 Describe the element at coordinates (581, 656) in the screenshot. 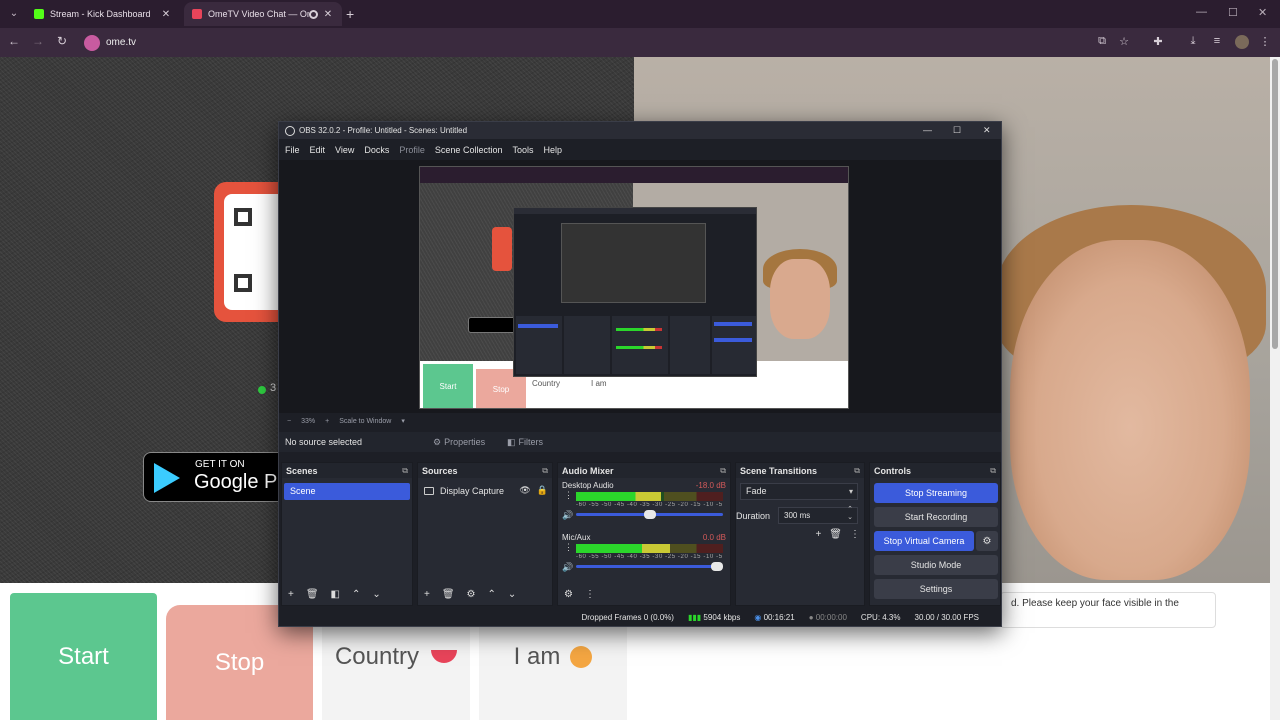

I see `boy-emoji-icon` at that location.